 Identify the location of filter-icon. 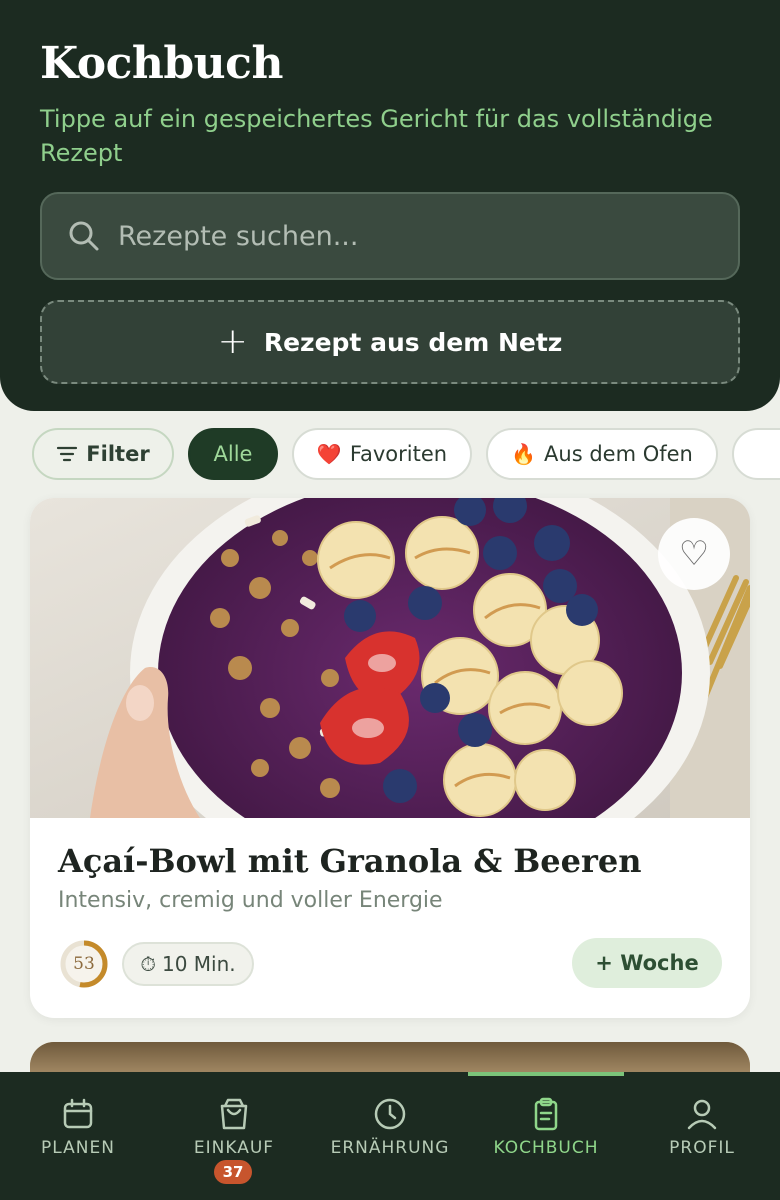
(67, 454).